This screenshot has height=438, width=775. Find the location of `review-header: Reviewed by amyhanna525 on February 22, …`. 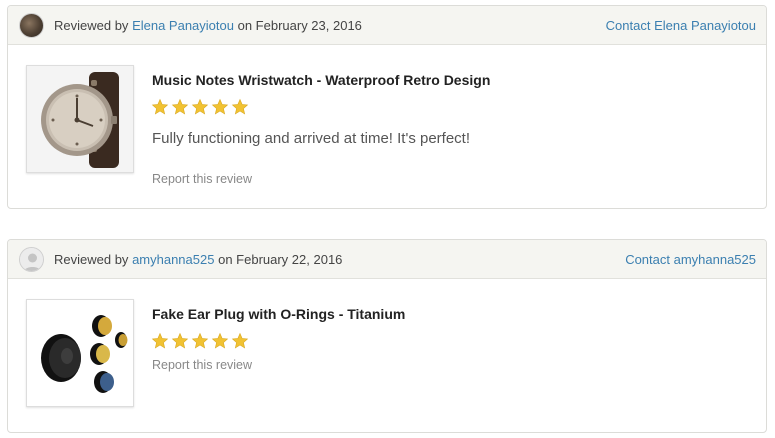

review-header: Reviewed by amyhanna525 on February 22, … is located at coordinates (387, 259).